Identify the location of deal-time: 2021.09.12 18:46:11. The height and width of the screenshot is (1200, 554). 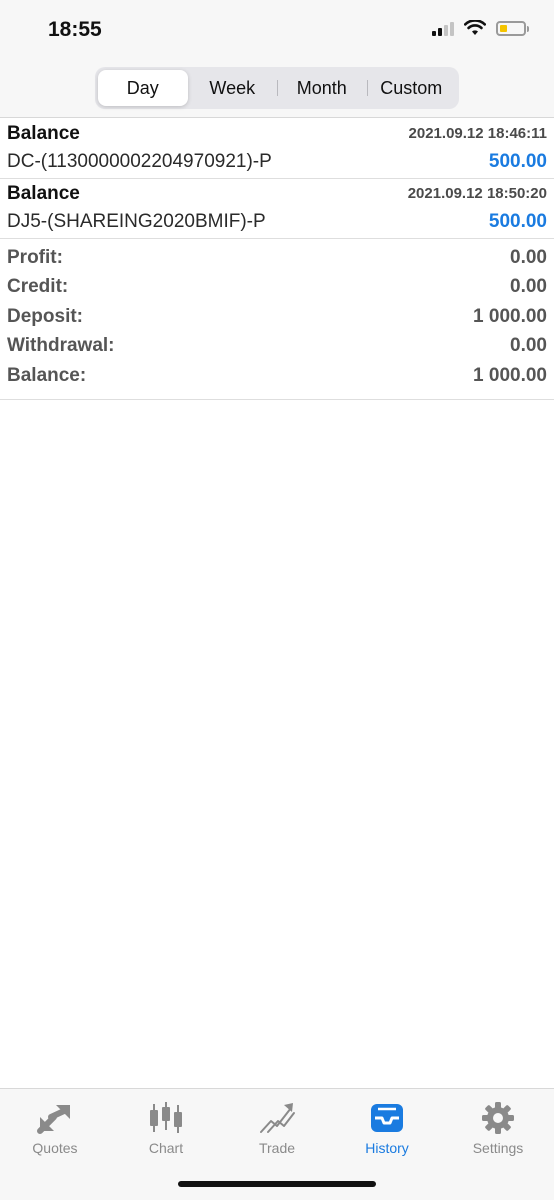
(477, 133).